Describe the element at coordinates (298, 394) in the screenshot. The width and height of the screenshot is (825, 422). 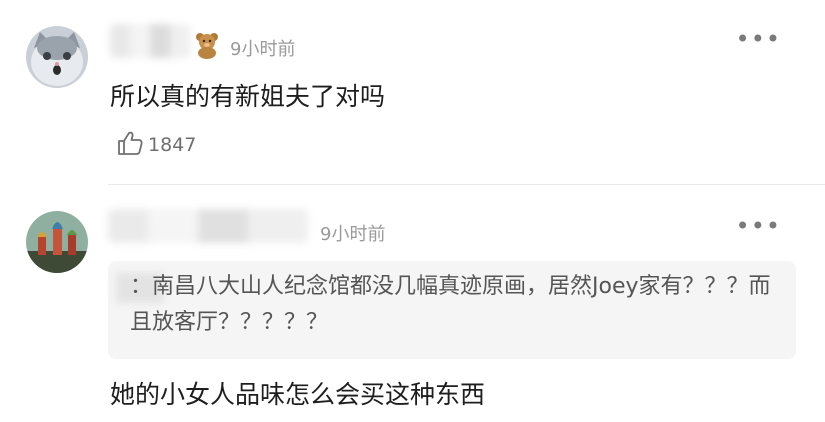
I see `comment-text: 她的小女人品味怎么会买这种东西` at that location.